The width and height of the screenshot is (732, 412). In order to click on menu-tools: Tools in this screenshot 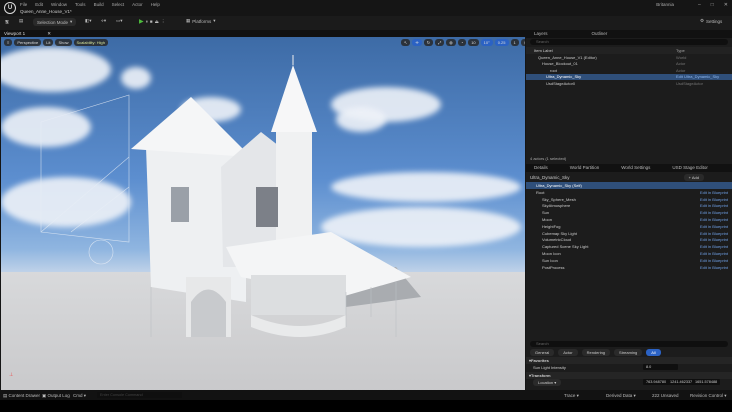, I will do `click(80, 4)`.